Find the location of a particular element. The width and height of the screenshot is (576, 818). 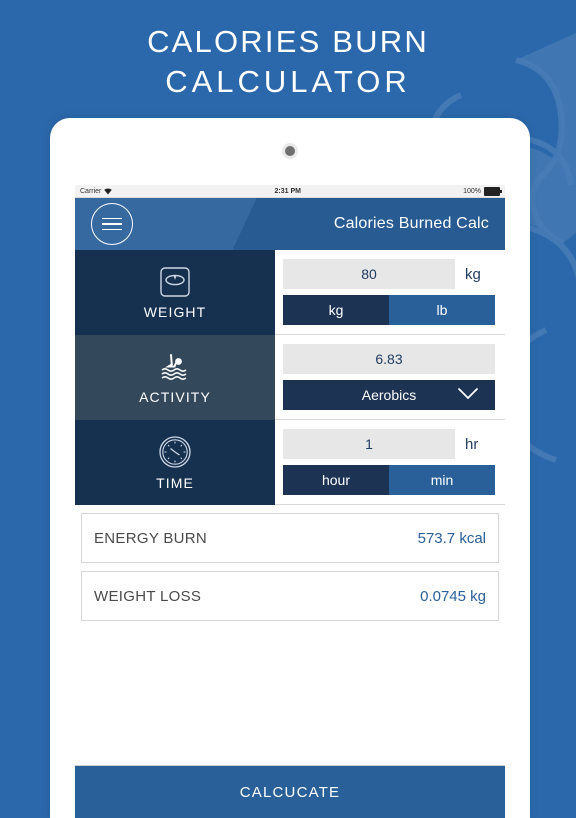

time-unit-toggle: hour min is located at coordinates (389, 480).